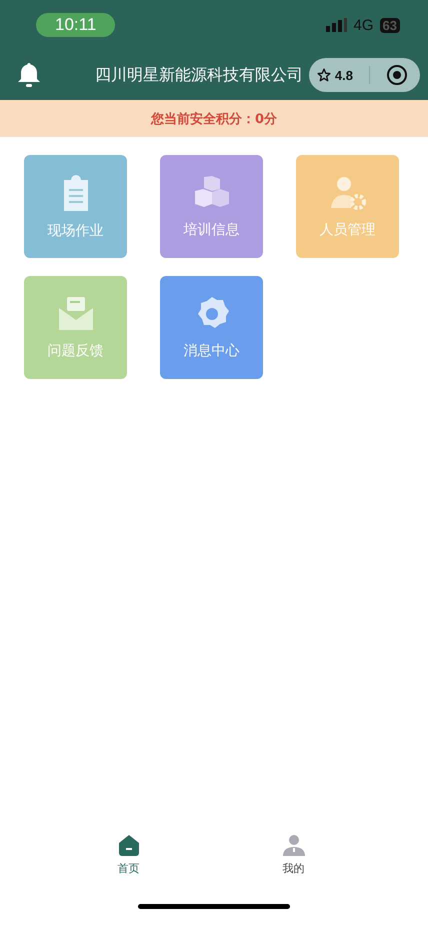 This screenshot has width=428, height=926. I want to click on signal-icon, so click(337, 25).